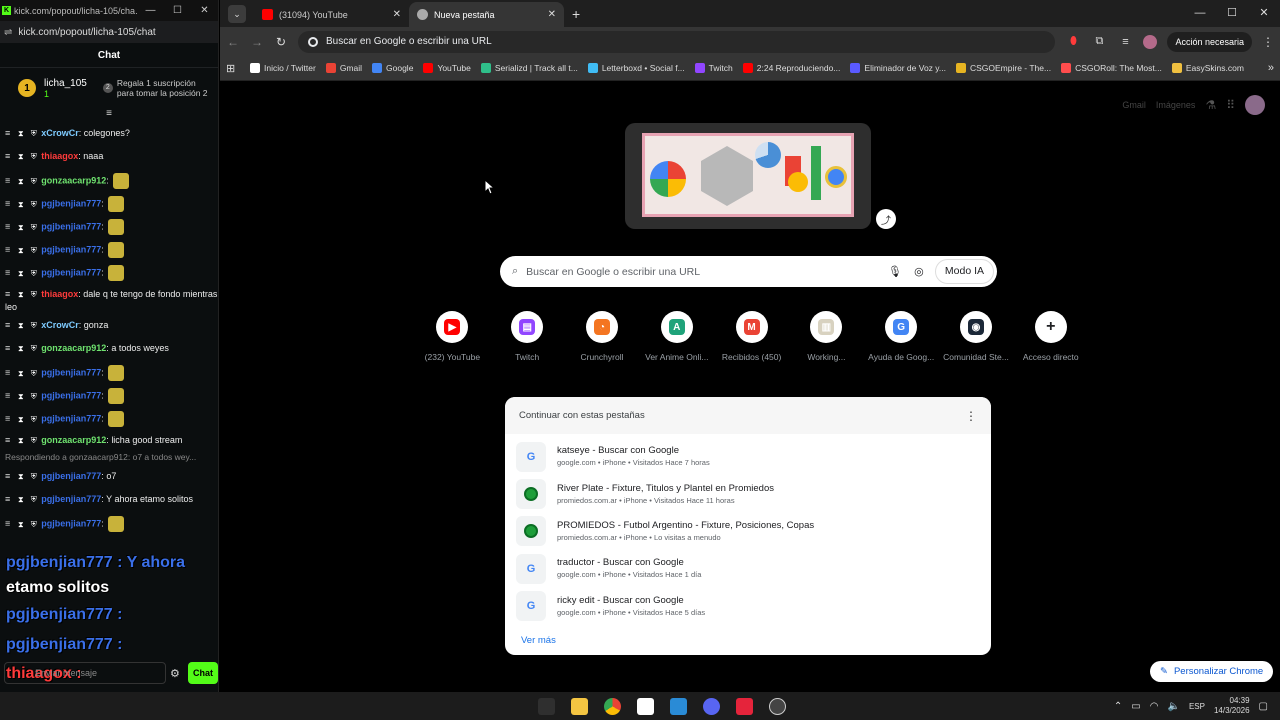 Image resolution: width=1280 pixels, height=720 pixels. Describe the element at coordinates (109, 115) in the screenshot. I see `expand-handle-icon: ≡` at that location.